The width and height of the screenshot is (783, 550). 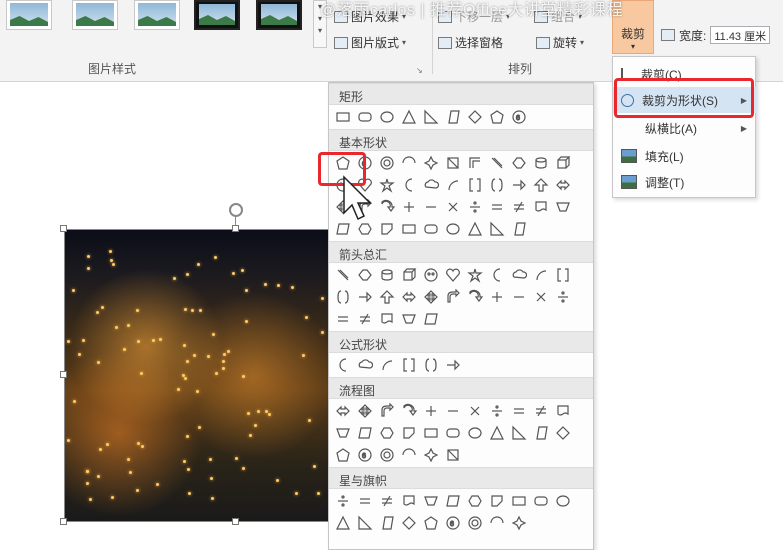 What do you see at coordinates (370, 42) in the screenshot?
I see `picture-layout-button: 图片版式 ▾` at bounding box center [370, 42].